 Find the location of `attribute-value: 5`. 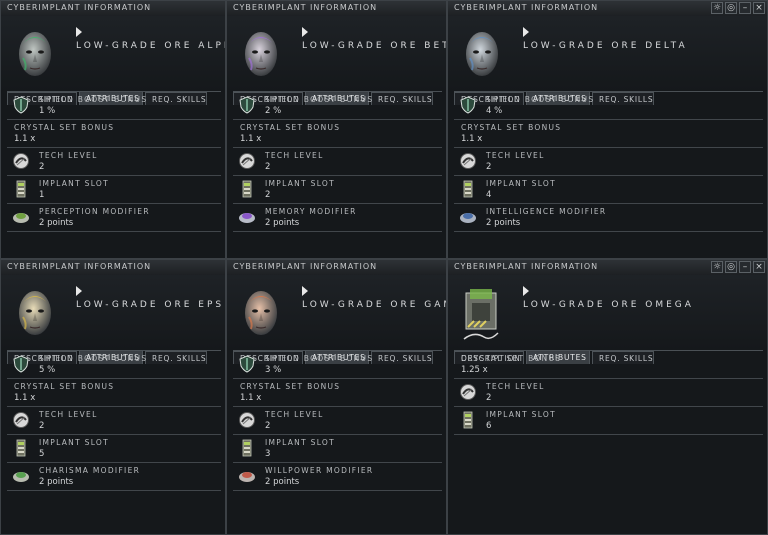

attribute-value: 5 is located at coordinates (42, 454).